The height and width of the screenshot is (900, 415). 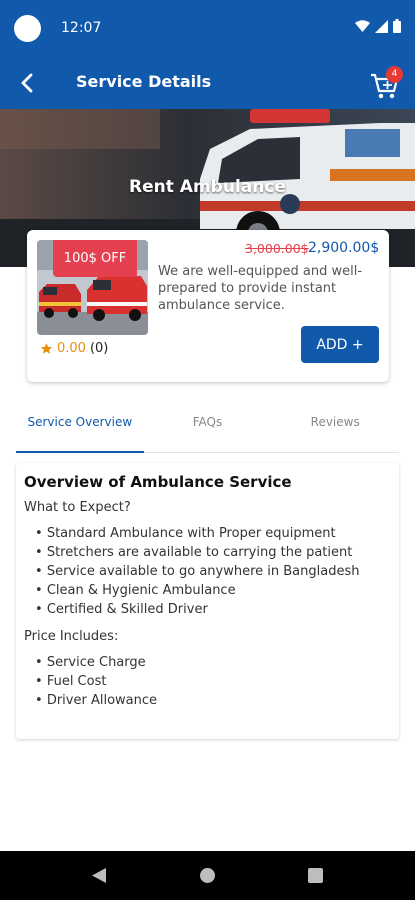 What do you see at coordinates (95, 258) in the screenshot?
I see `discount-badge: 100$ OFF` at bounding box center [95, 258].